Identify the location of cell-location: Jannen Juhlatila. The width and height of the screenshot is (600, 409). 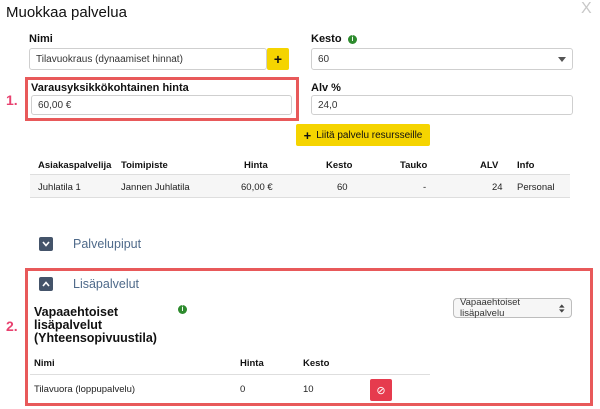
(155, 187).